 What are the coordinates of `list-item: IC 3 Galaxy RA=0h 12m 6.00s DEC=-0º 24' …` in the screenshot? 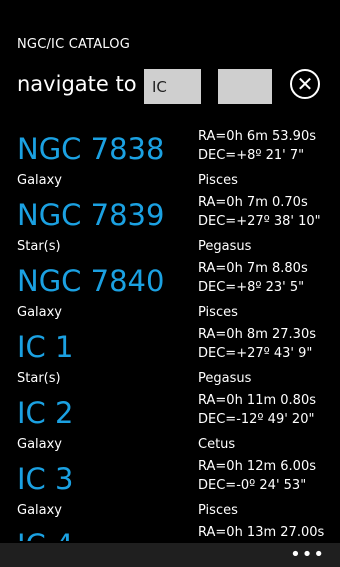 It's located at (170, 491).